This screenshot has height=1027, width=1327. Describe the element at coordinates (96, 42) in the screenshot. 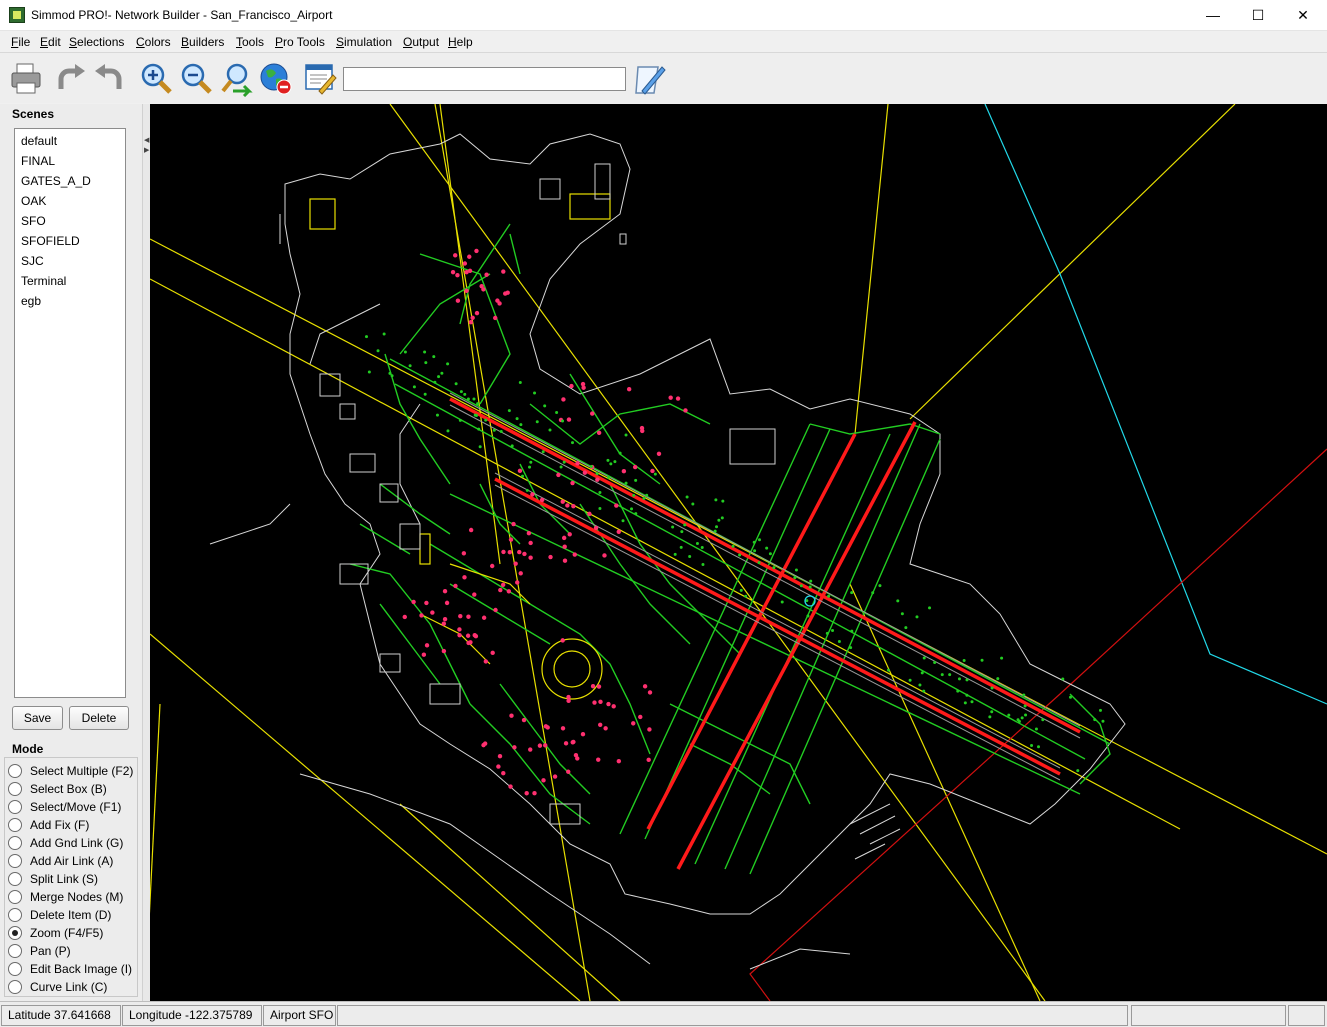

I see `menu-selections: Selections` at that location.